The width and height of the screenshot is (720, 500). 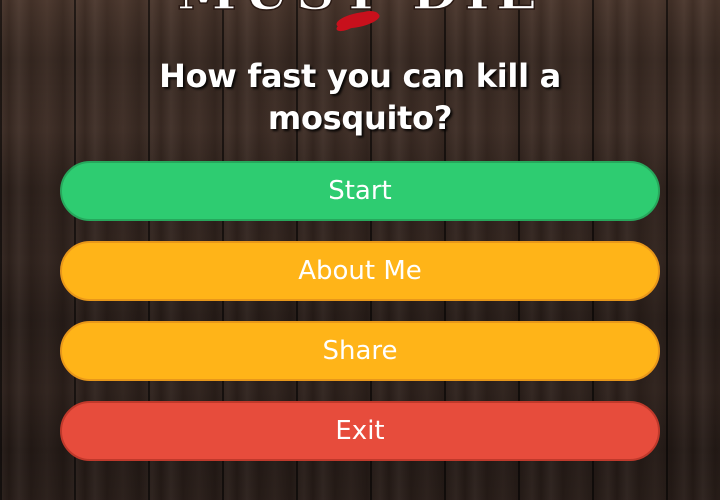 I want to click on start-button-label: Start, so click(x=360, y=191).